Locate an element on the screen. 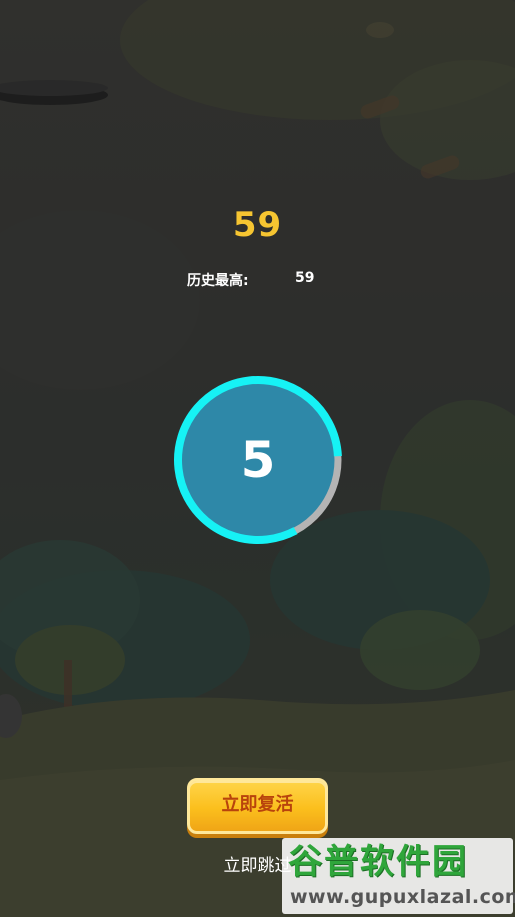 The height and width of the screenshot is (917, 515). current-score: 59 is located at coordinates (257, 225).